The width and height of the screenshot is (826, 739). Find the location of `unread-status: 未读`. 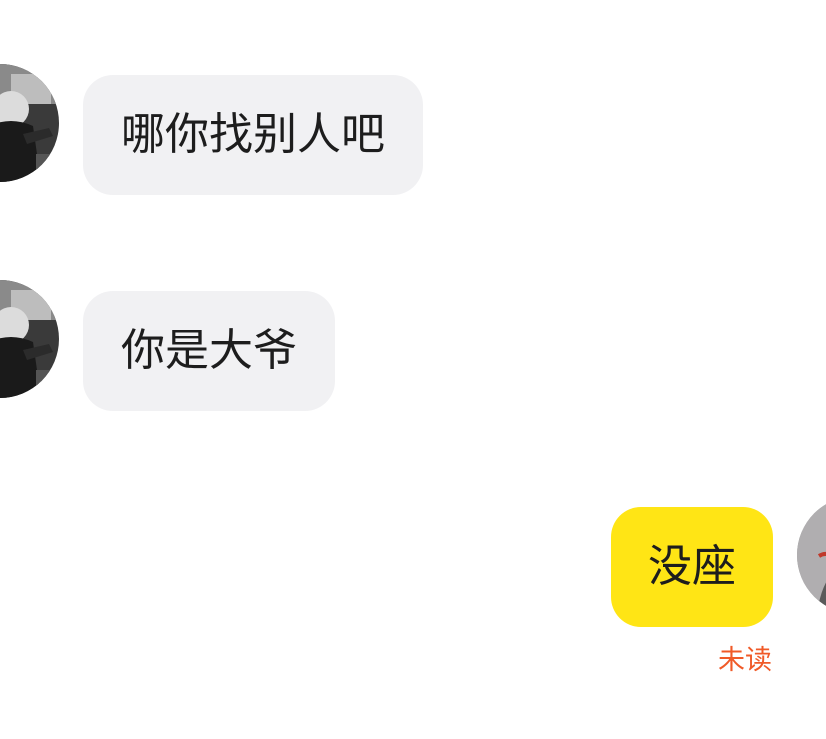

unread-status: 未读 is located at coordinates (745, 660).